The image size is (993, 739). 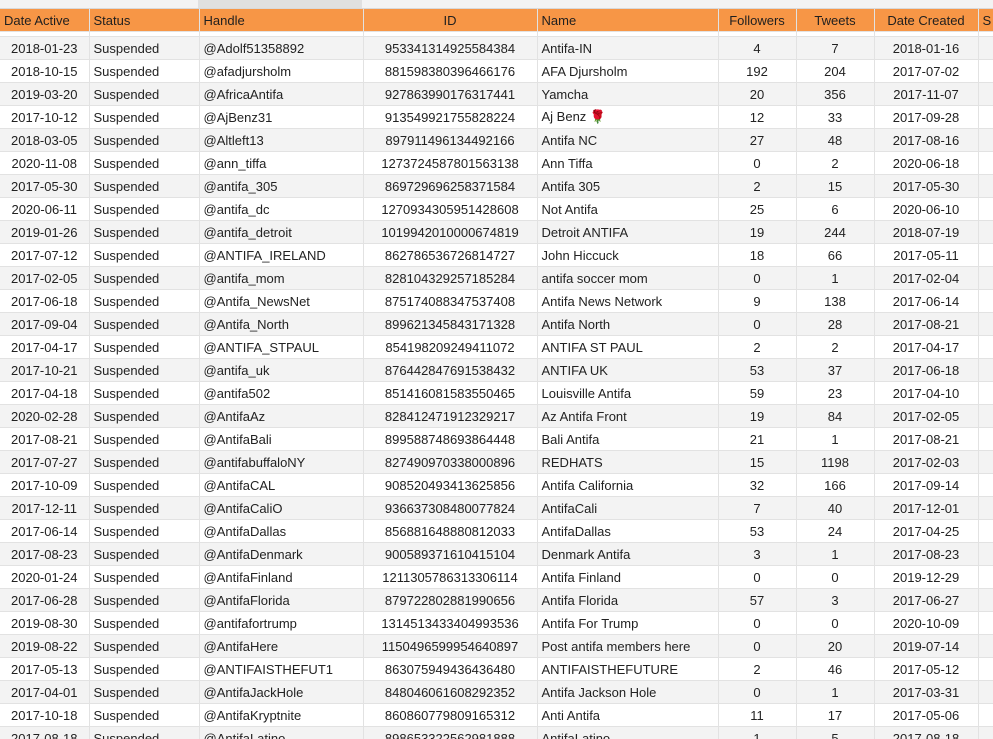 What do you see at coordinates (926, 255) in the screenshot?
I see `cell-date-created: 2017-05-11` at bounding box center [926, 255].